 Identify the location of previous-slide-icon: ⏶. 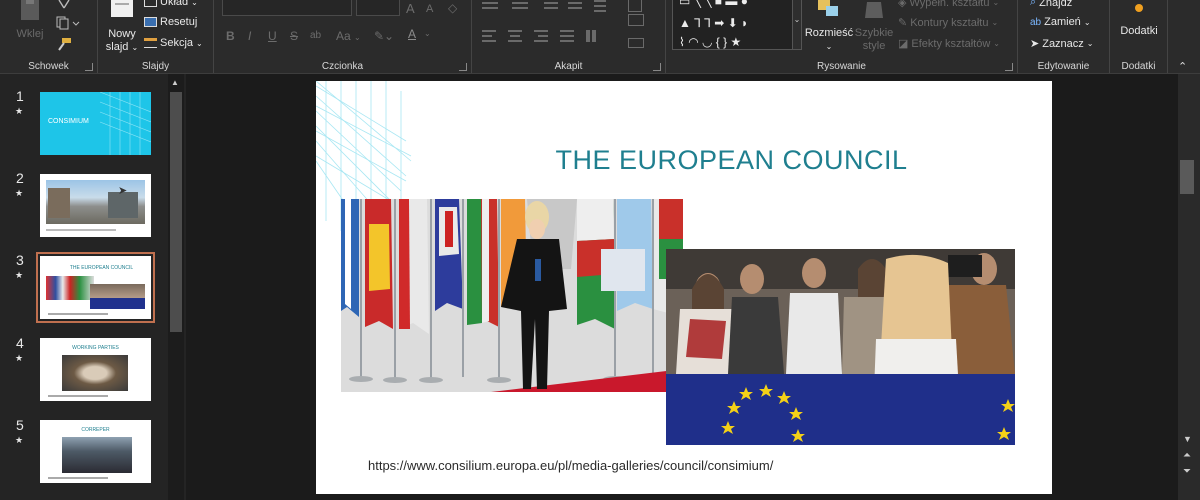
(1187, 455).